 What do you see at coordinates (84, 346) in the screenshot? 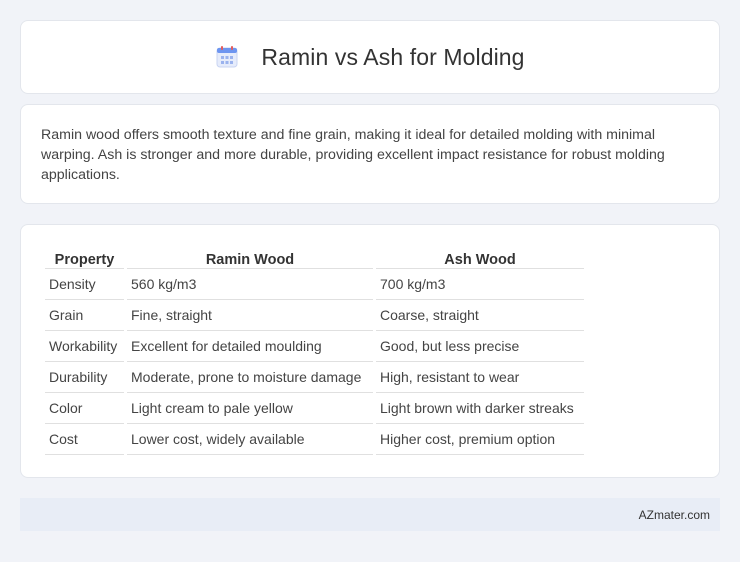
I see `cell-property: Workability` at bounding box center [84, 346].